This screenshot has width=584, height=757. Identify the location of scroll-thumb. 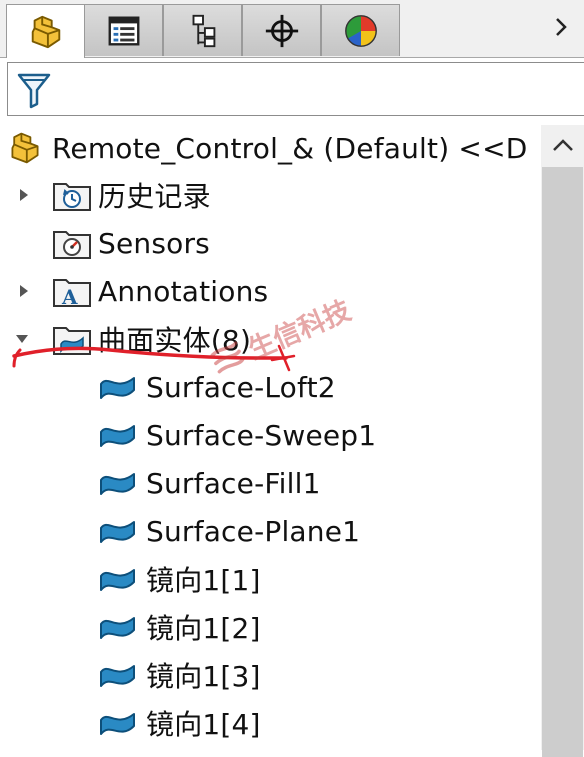
(562, 462).